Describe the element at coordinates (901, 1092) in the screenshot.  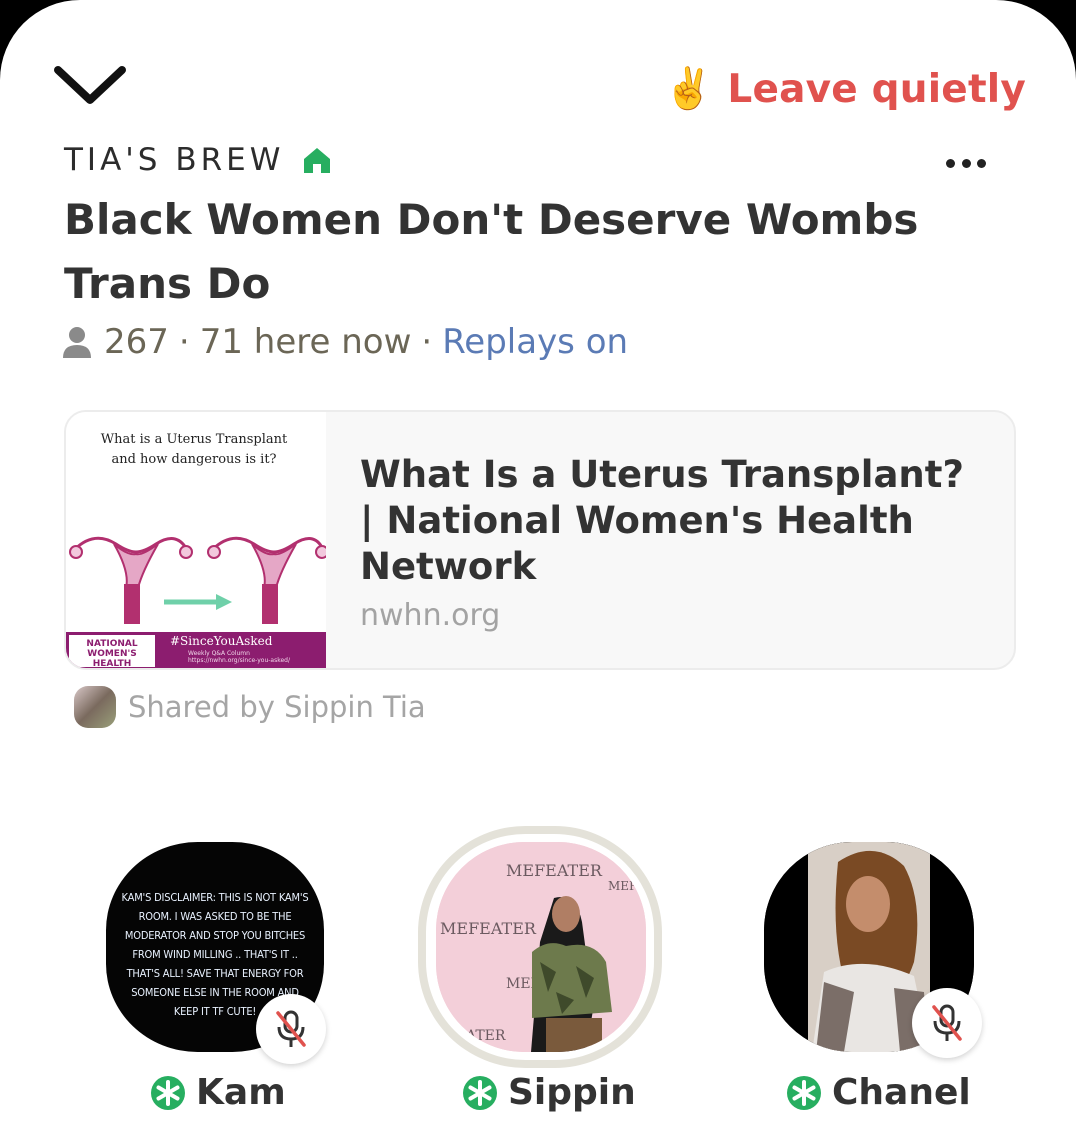
I see `speaker-name-label: Chanel` at that location.